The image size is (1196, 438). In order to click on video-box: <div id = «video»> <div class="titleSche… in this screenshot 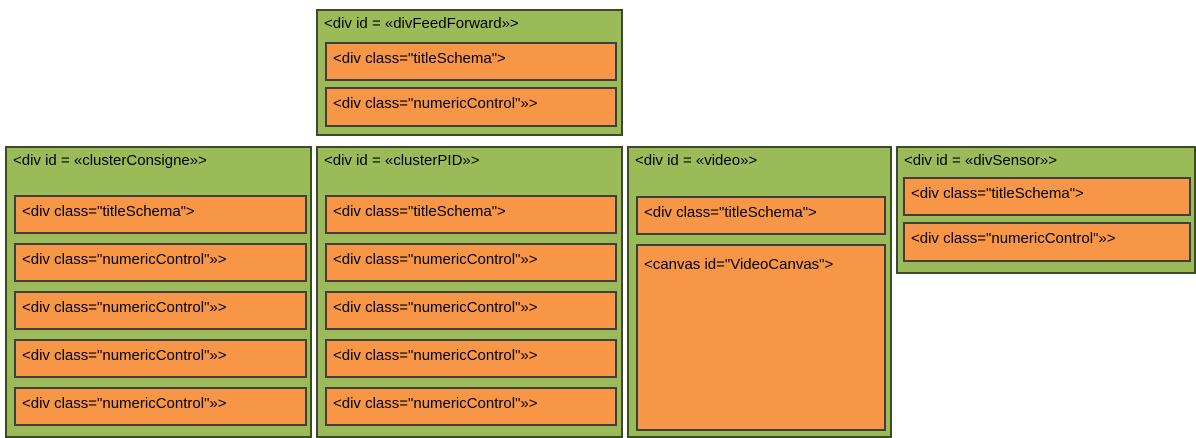, I will do `click(759, 292)`.